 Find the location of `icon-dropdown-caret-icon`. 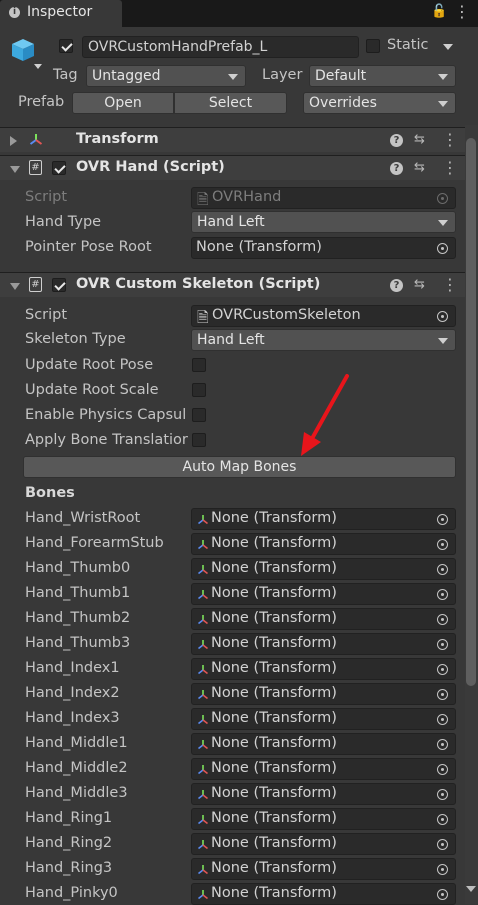

icon-dropdown-caret-icon is located at coordinates (38, 66).